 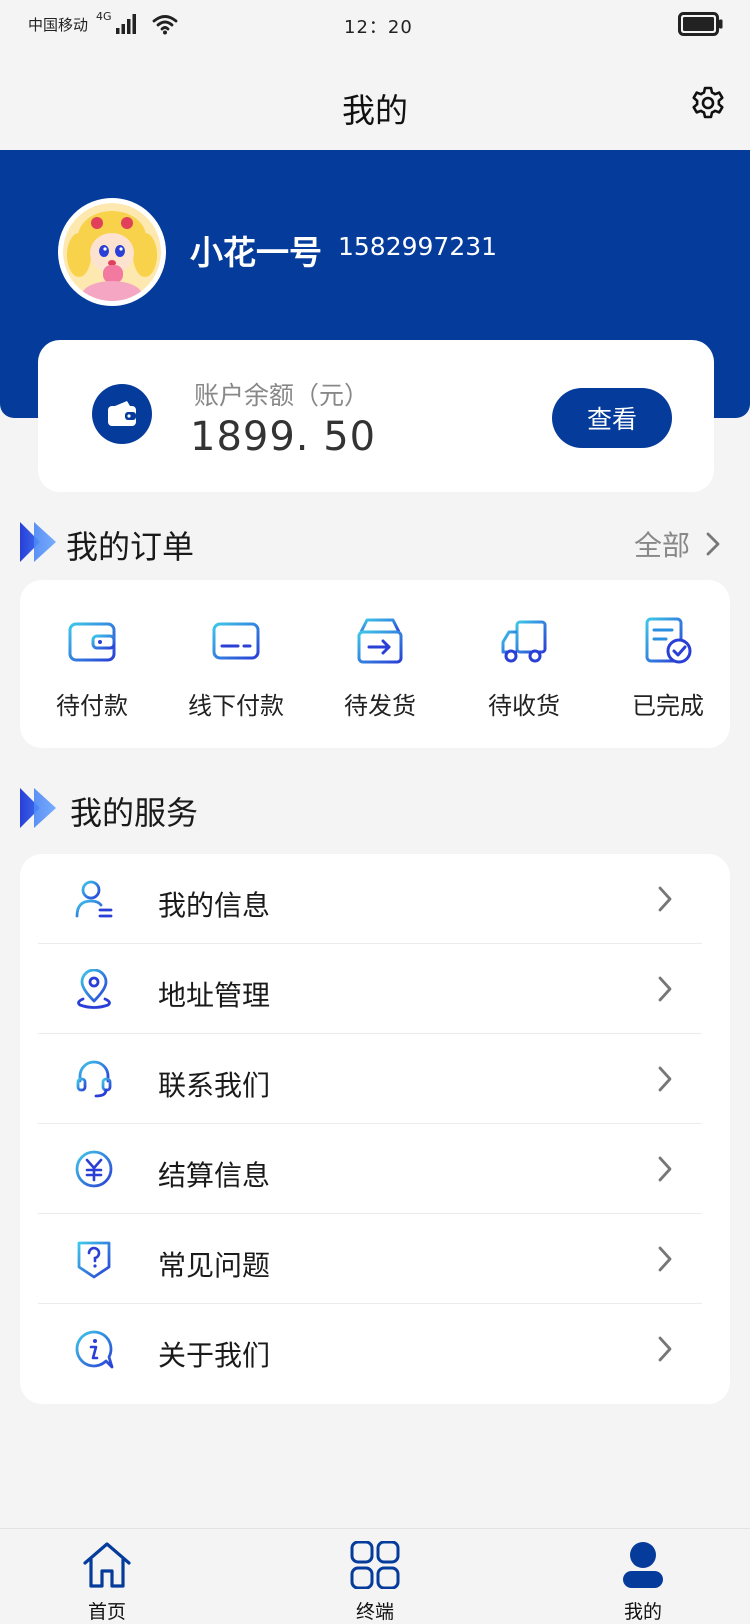 I want to click on avatar, so click(x=112, y=252).